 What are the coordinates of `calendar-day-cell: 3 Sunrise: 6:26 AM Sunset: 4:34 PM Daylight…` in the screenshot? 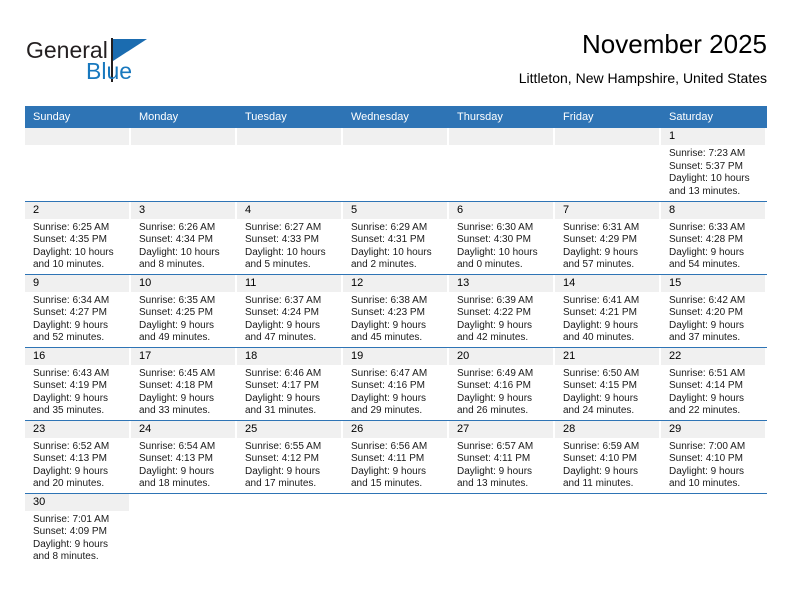 It's located at (184, 237).